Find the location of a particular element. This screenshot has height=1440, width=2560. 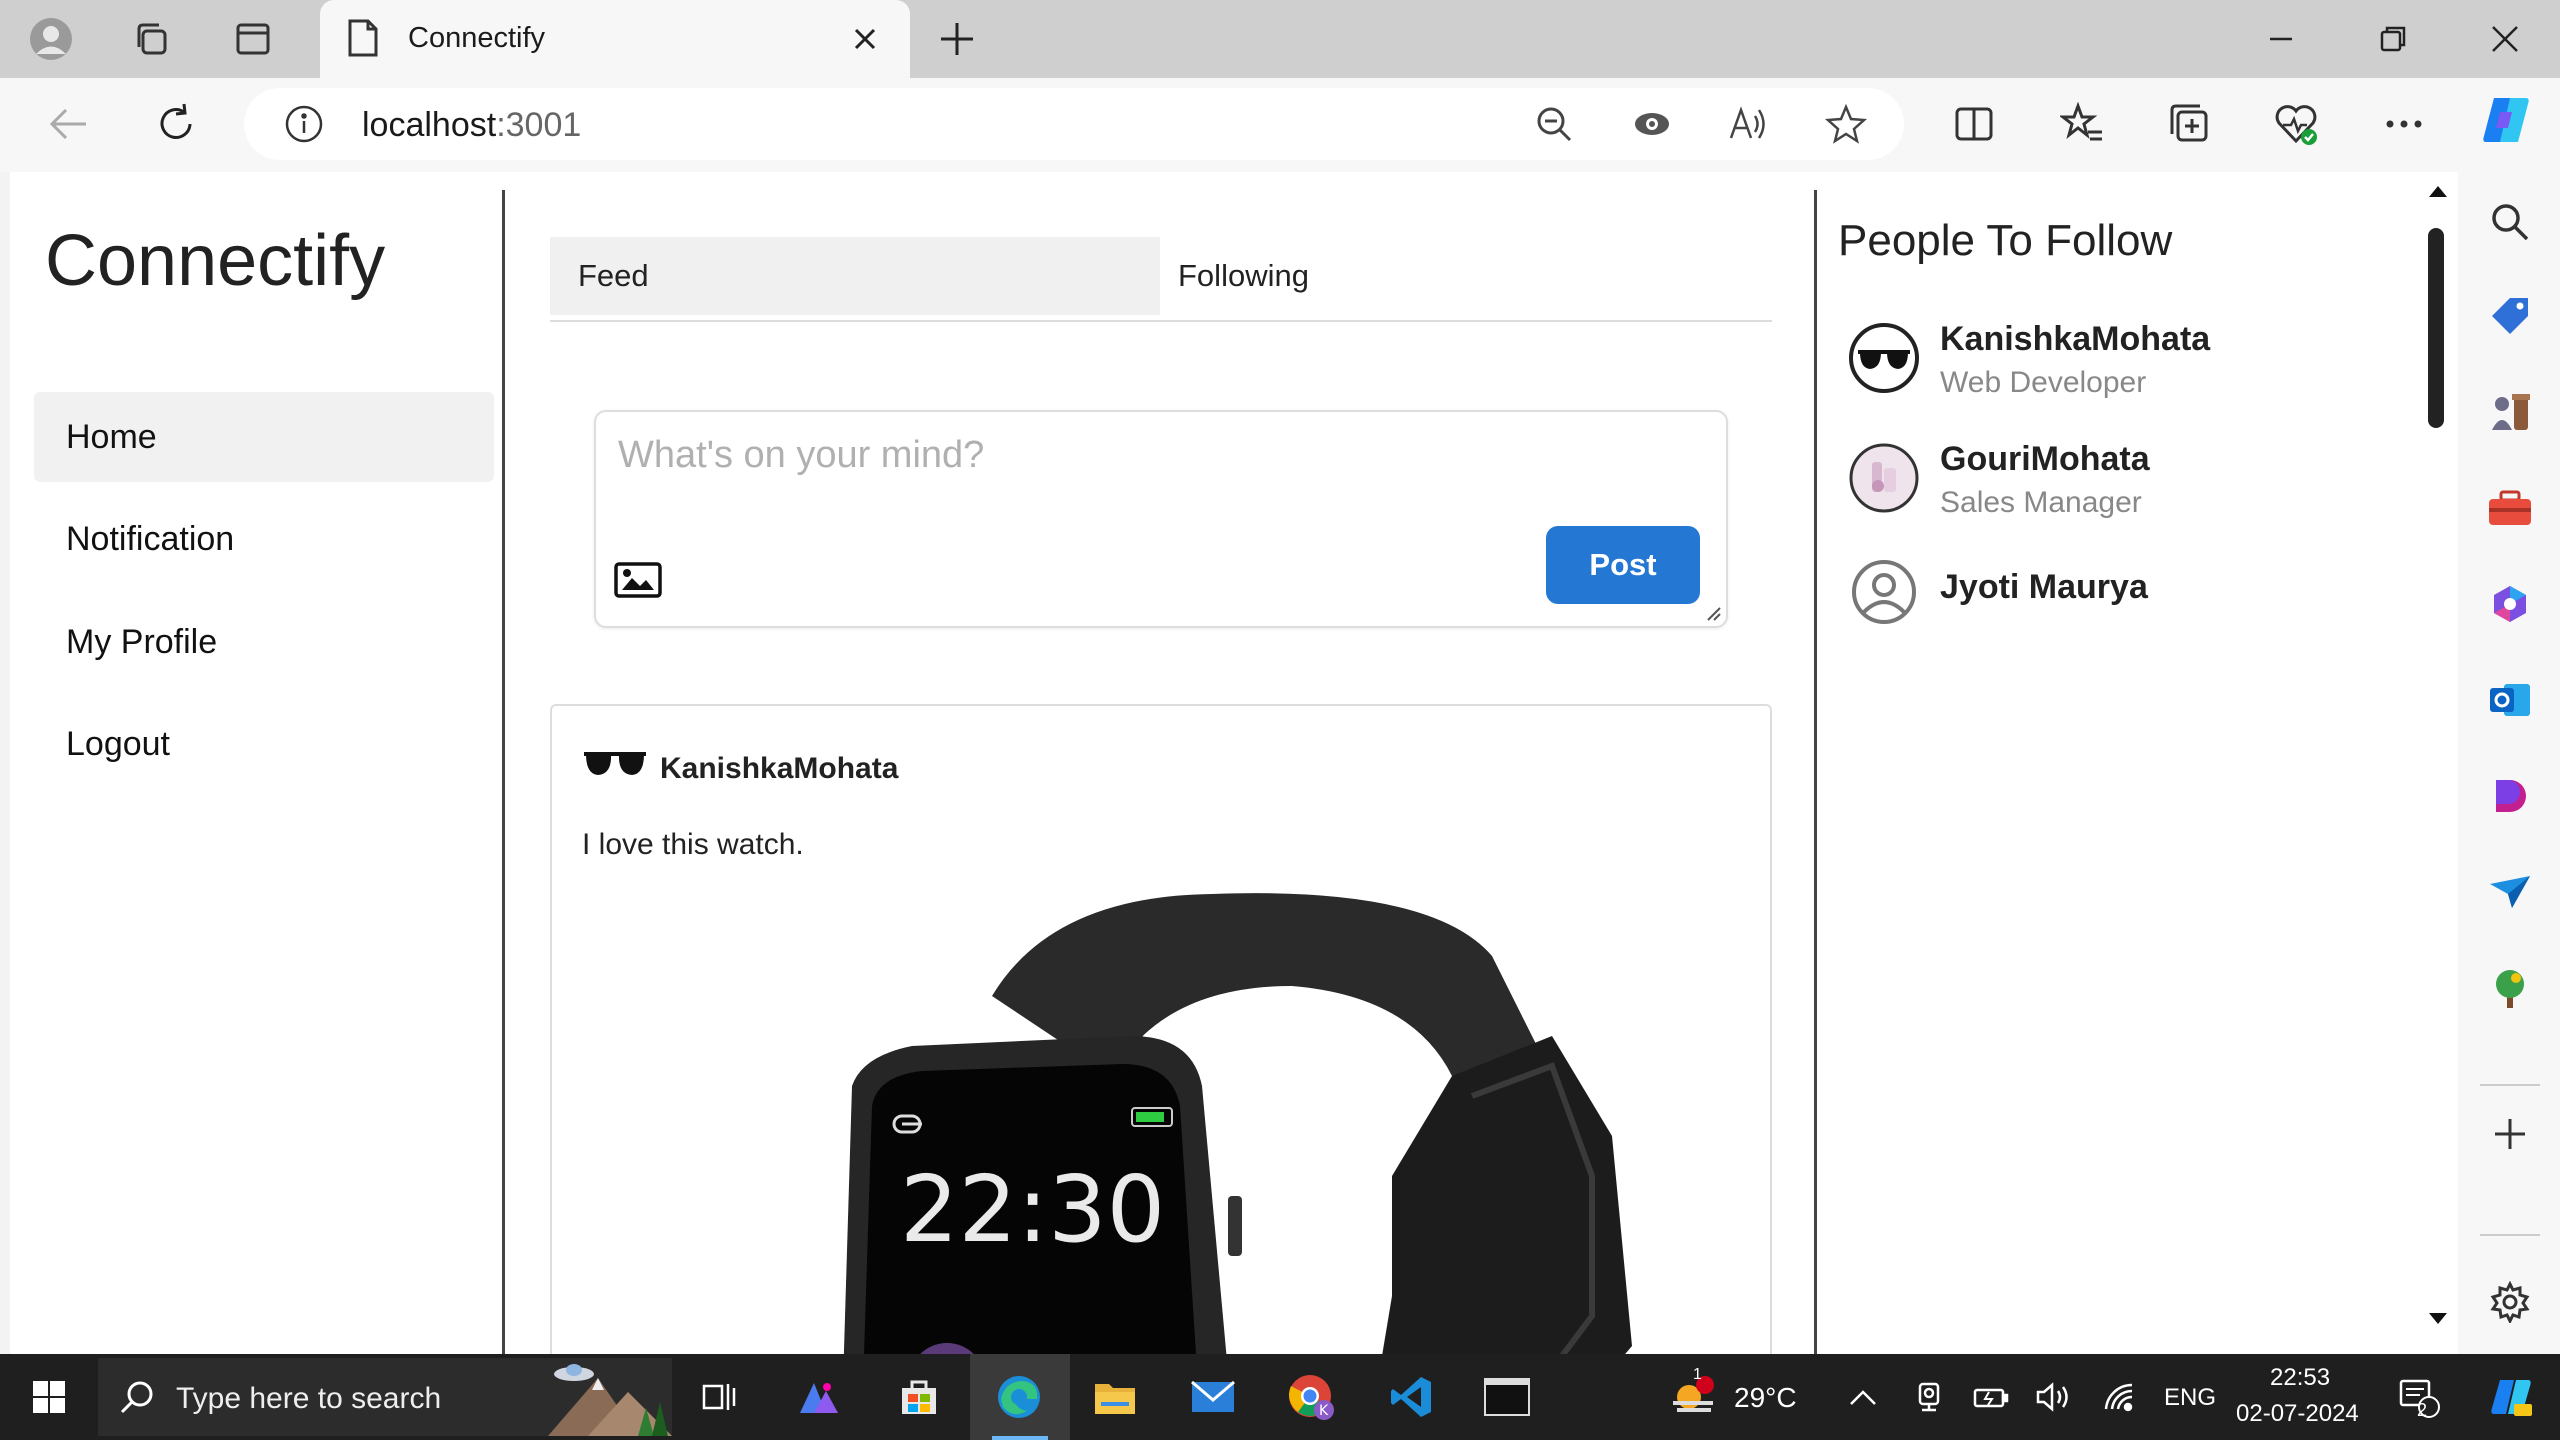

scrollbar-thumb is located at coordinates (2436, 328).